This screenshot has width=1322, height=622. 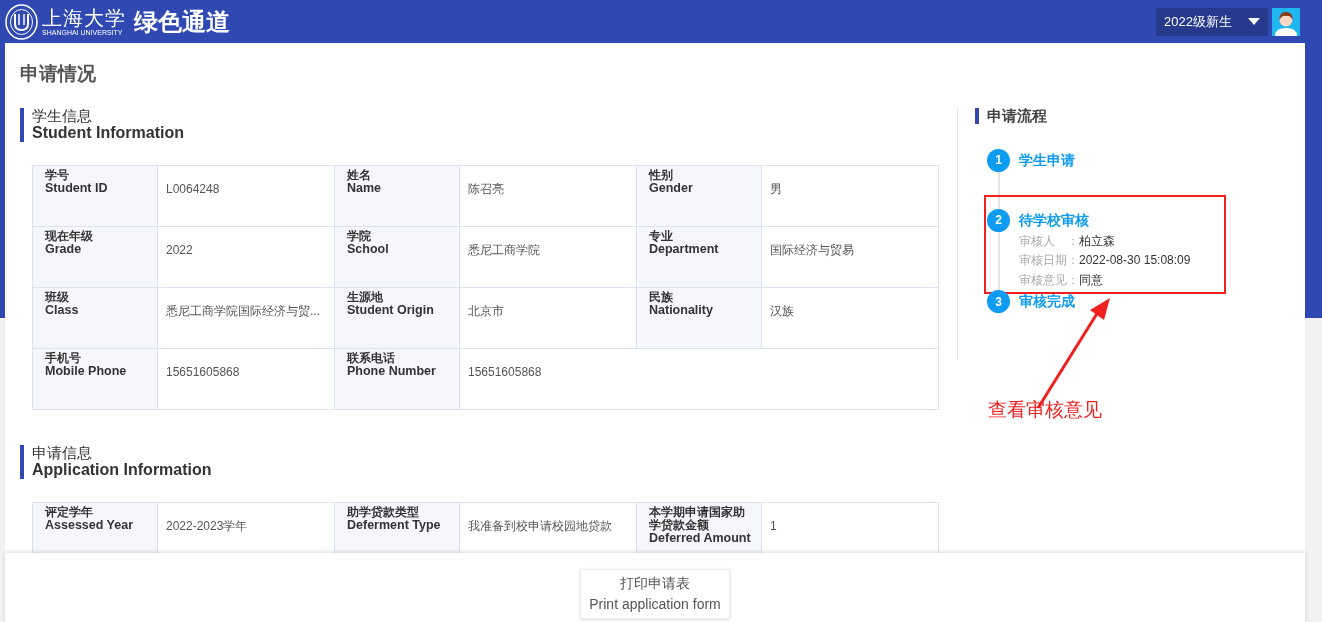 I want to click on section-title: Student Information, so click(x=108, y=132).